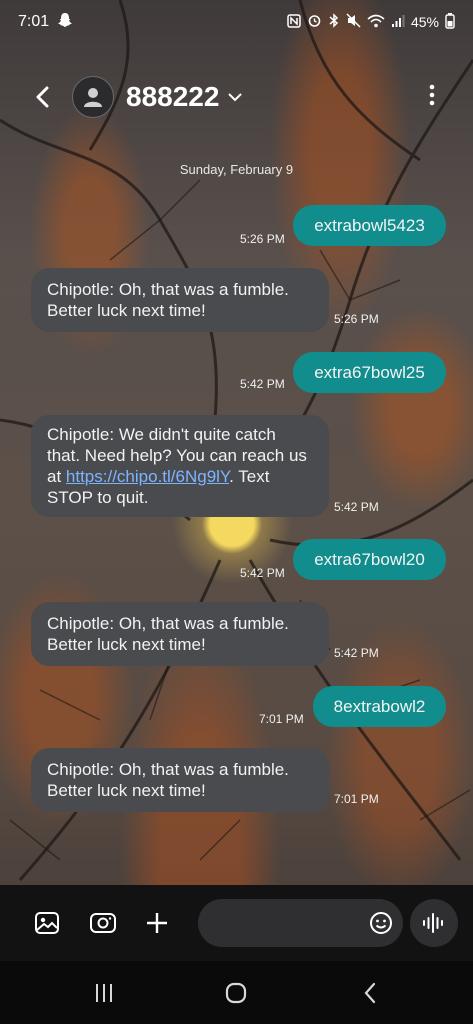  Describe the element at coordinates (369, 559) in the screenshot. I see `outgoing-message: extra67bowl20` at that location.